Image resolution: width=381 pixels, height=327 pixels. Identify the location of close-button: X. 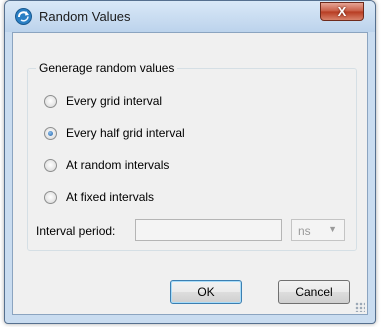
(342, 11).